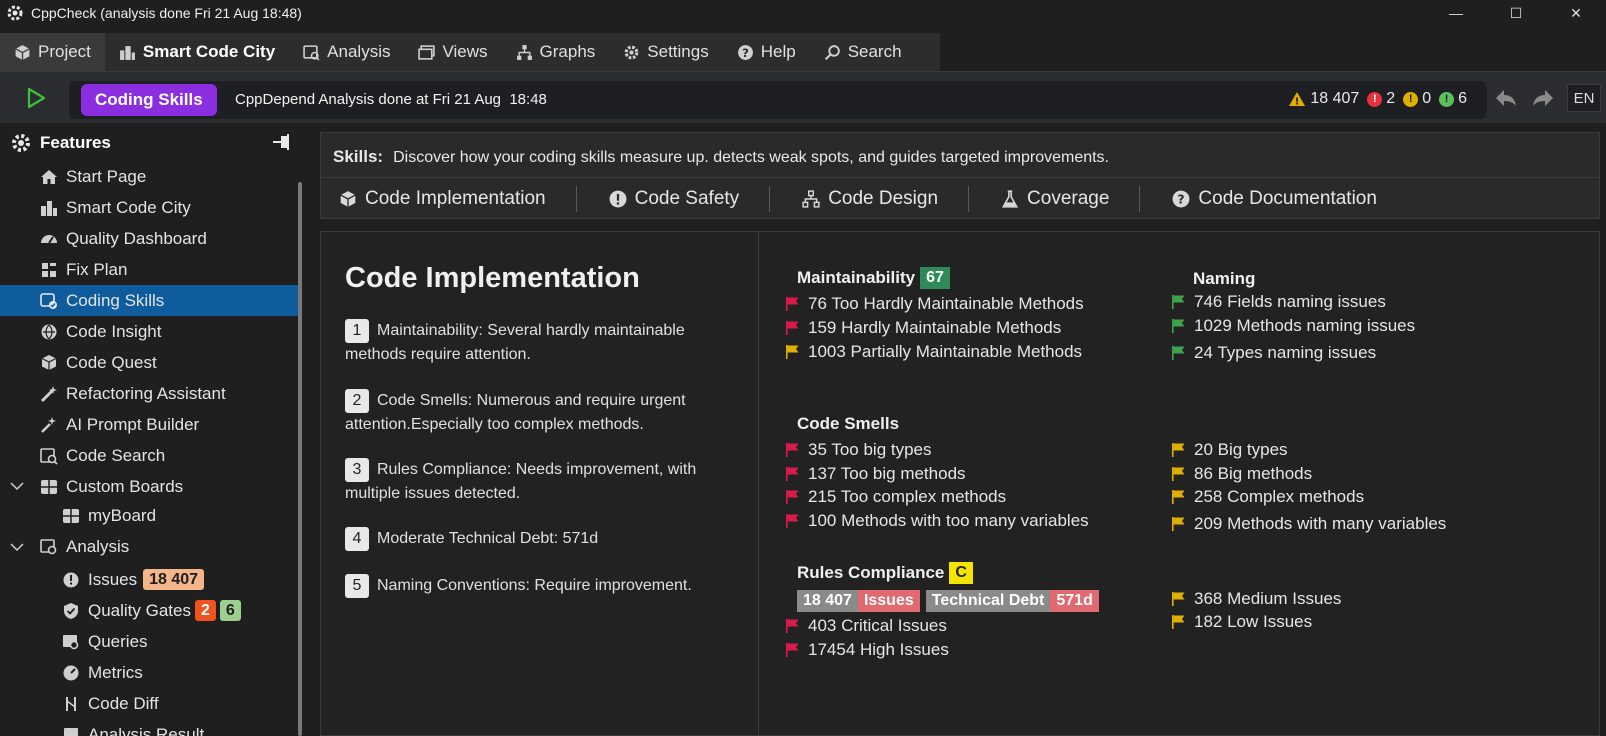  What do you see at coordinates (1256, 599) in the screenshot?
I see `rules-issue-low: 368 Medium Issues` at bounding box center [1256, 599].